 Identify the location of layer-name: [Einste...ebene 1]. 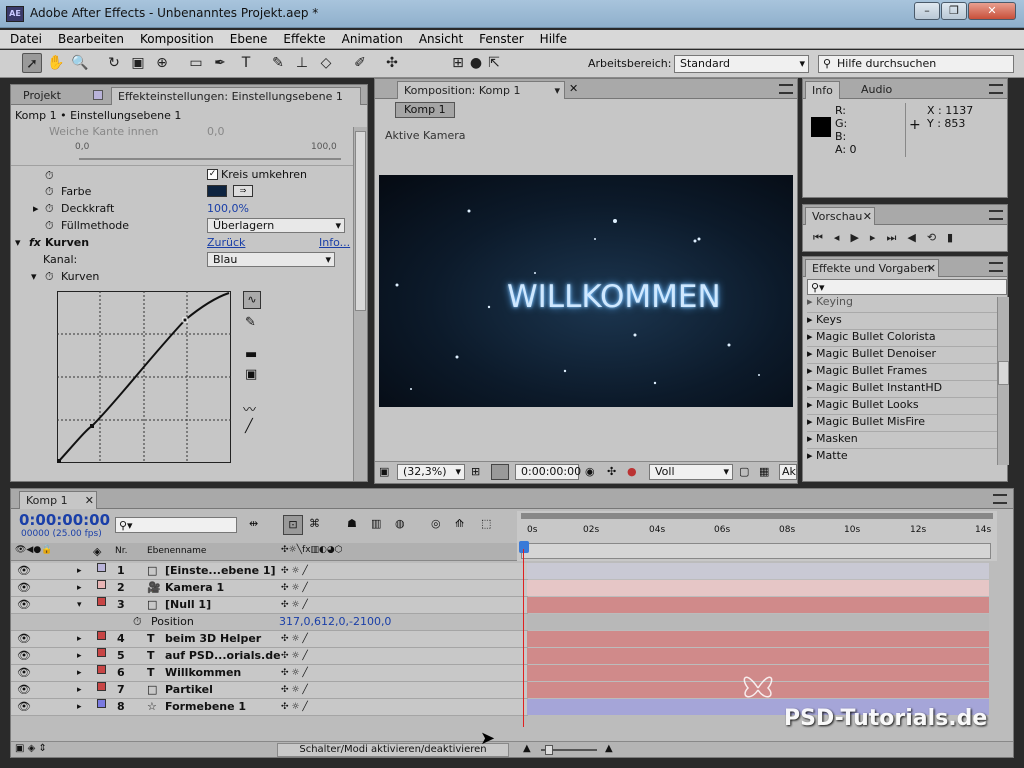
(220, 571).